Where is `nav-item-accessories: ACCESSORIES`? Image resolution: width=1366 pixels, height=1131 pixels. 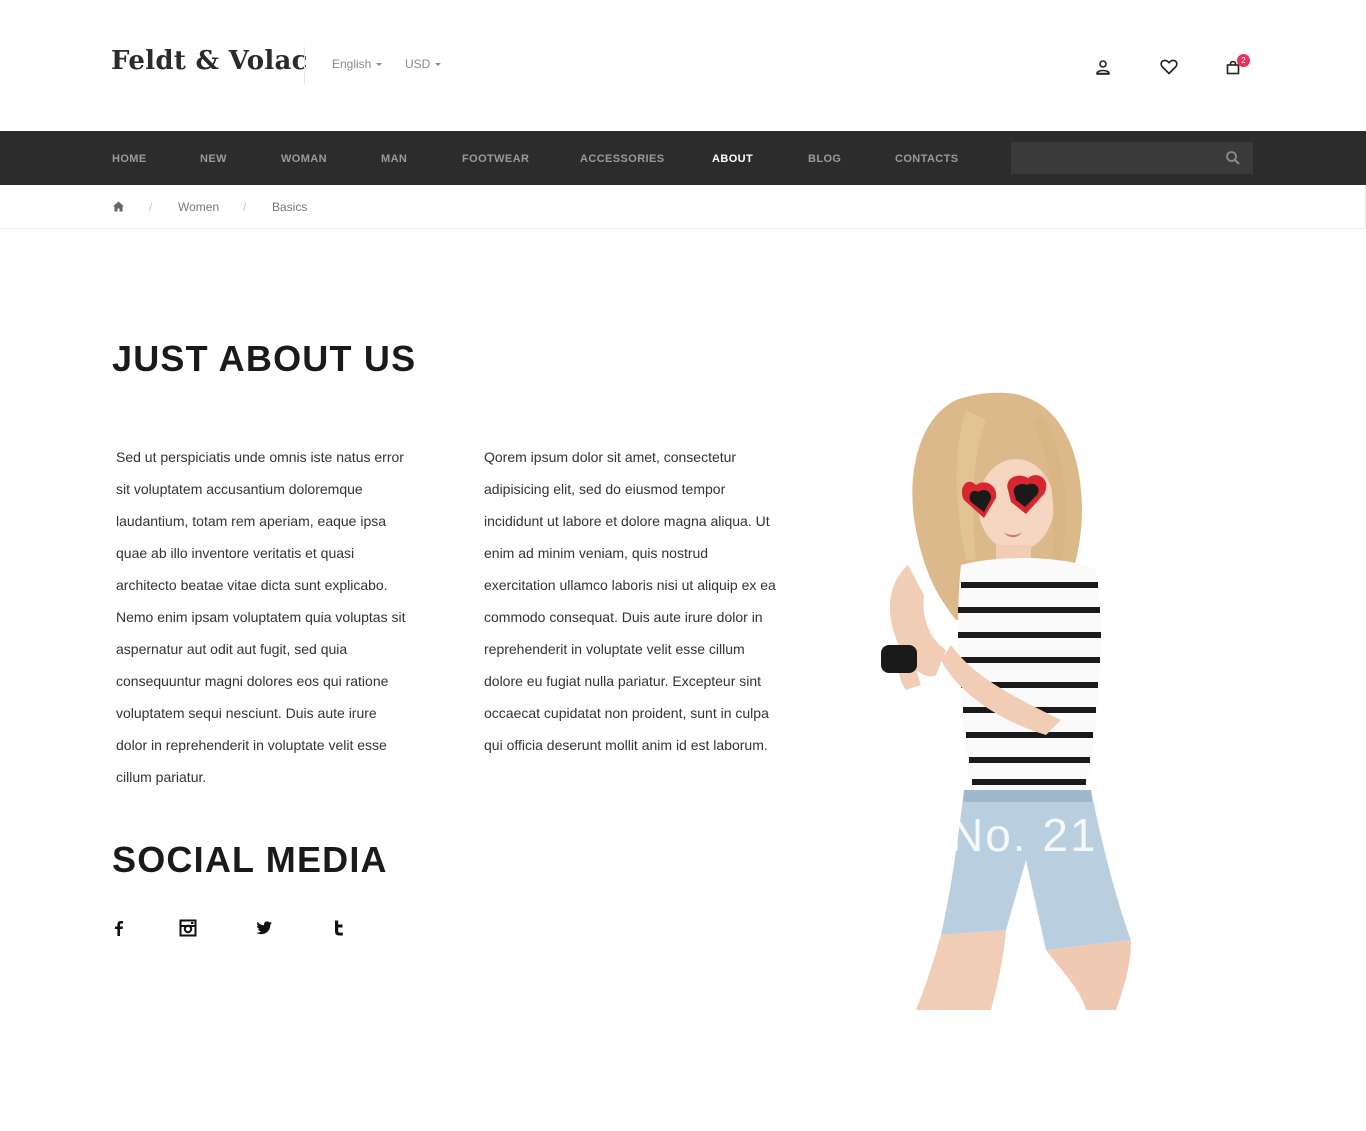 nav-item-accessories: ACCESSORIES is located at coordinates (622, 159).